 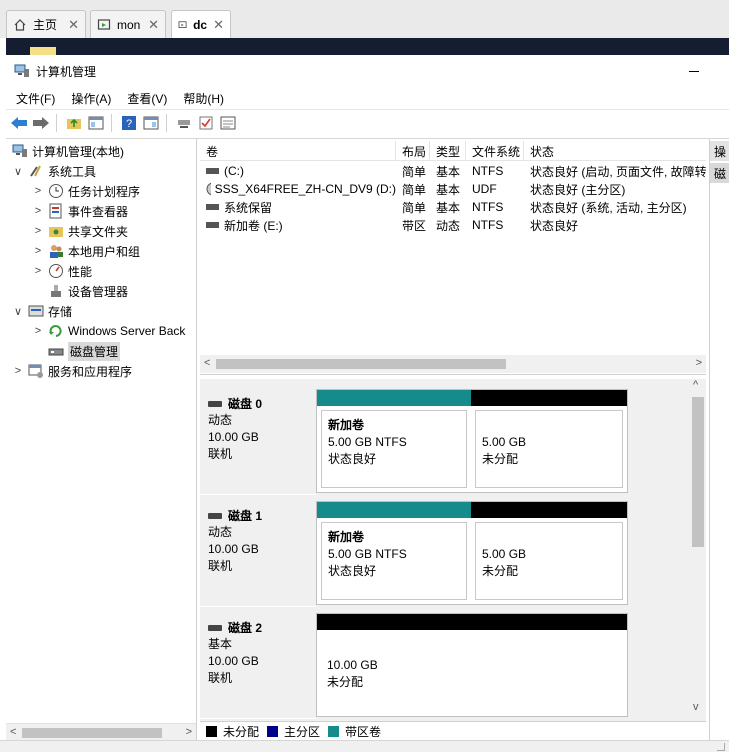 I want to click on disk-2-block: 磁盘 2 基本 10.00 GB 联机 10.00 GB 未分配, so click(x=444, y=664).